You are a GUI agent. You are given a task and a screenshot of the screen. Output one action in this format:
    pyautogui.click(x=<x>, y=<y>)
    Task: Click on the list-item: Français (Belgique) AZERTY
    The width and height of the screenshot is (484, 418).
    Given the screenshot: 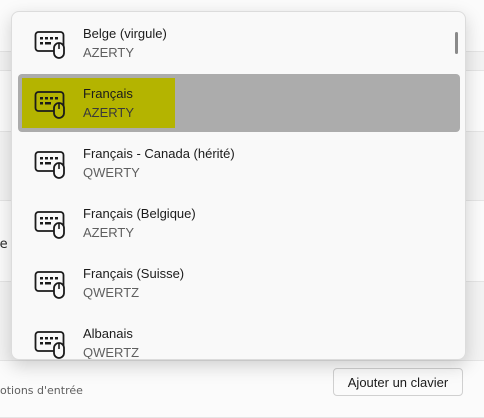 What is the action you would take?
    pyautogui.click(x=239, y=223)
    